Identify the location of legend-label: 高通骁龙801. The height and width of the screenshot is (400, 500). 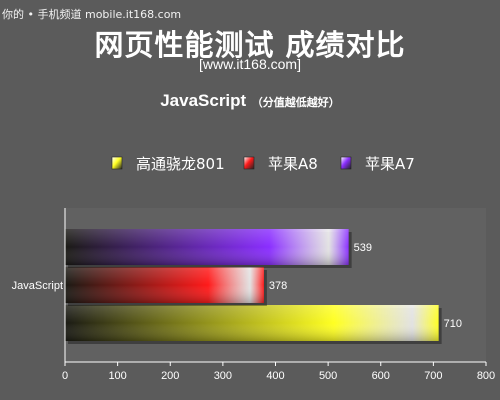
(180, 164).